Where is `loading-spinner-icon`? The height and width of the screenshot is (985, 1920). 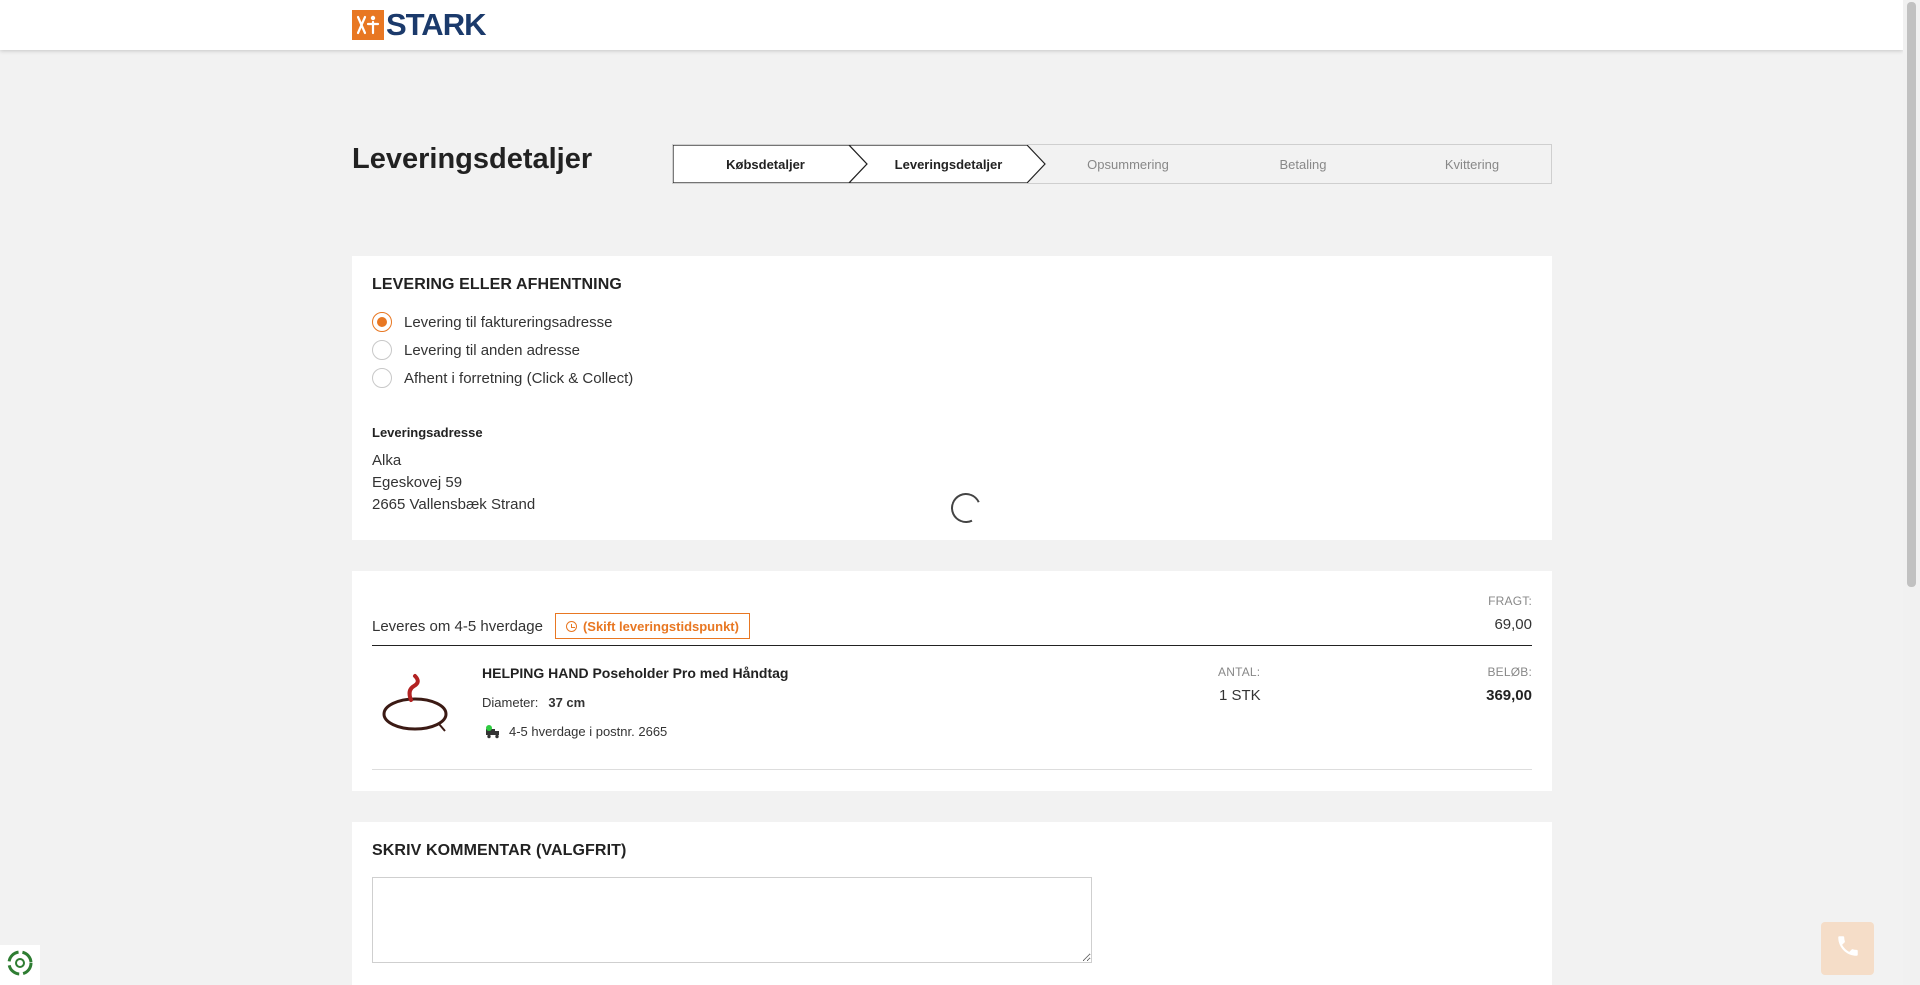 loading-spinner-icon is located at coordinates (966, 508).